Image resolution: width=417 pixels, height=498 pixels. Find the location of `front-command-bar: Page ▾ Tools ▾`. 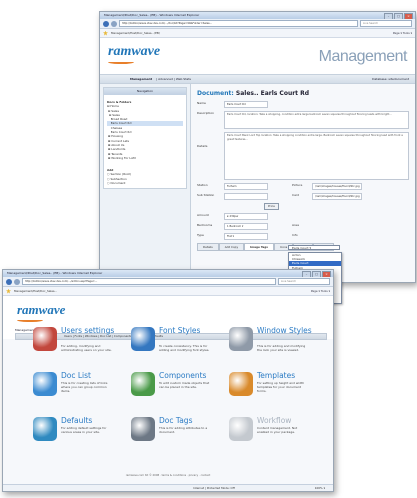

front-command-bar: Page ▾ Tools ▾ is located at coordinates (320, 291).